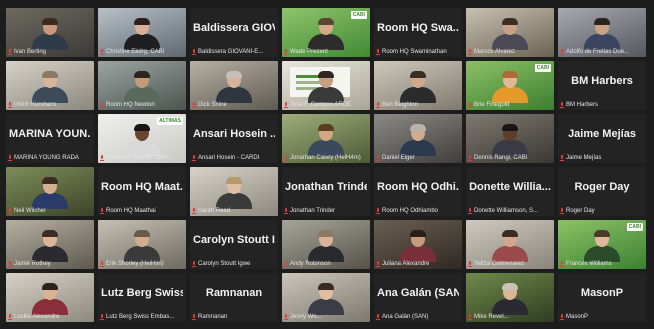 This screenshot has height=329, width=654. I want to click on participant-tile: Yeltza Colmenarez, so click(510, 244).